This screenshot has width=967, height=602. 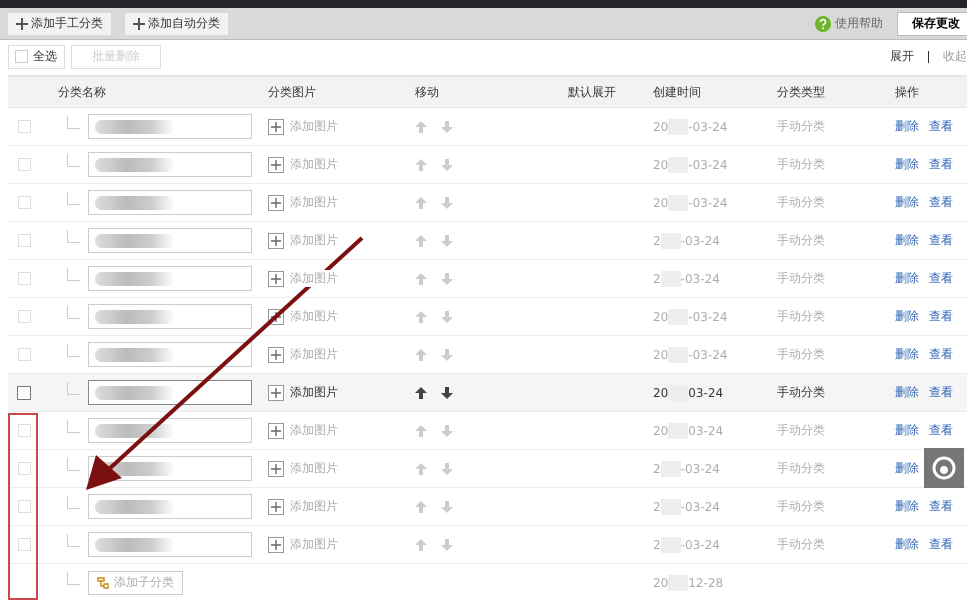 I want to click on date-text: 12-28, so click(x=706, y=583).